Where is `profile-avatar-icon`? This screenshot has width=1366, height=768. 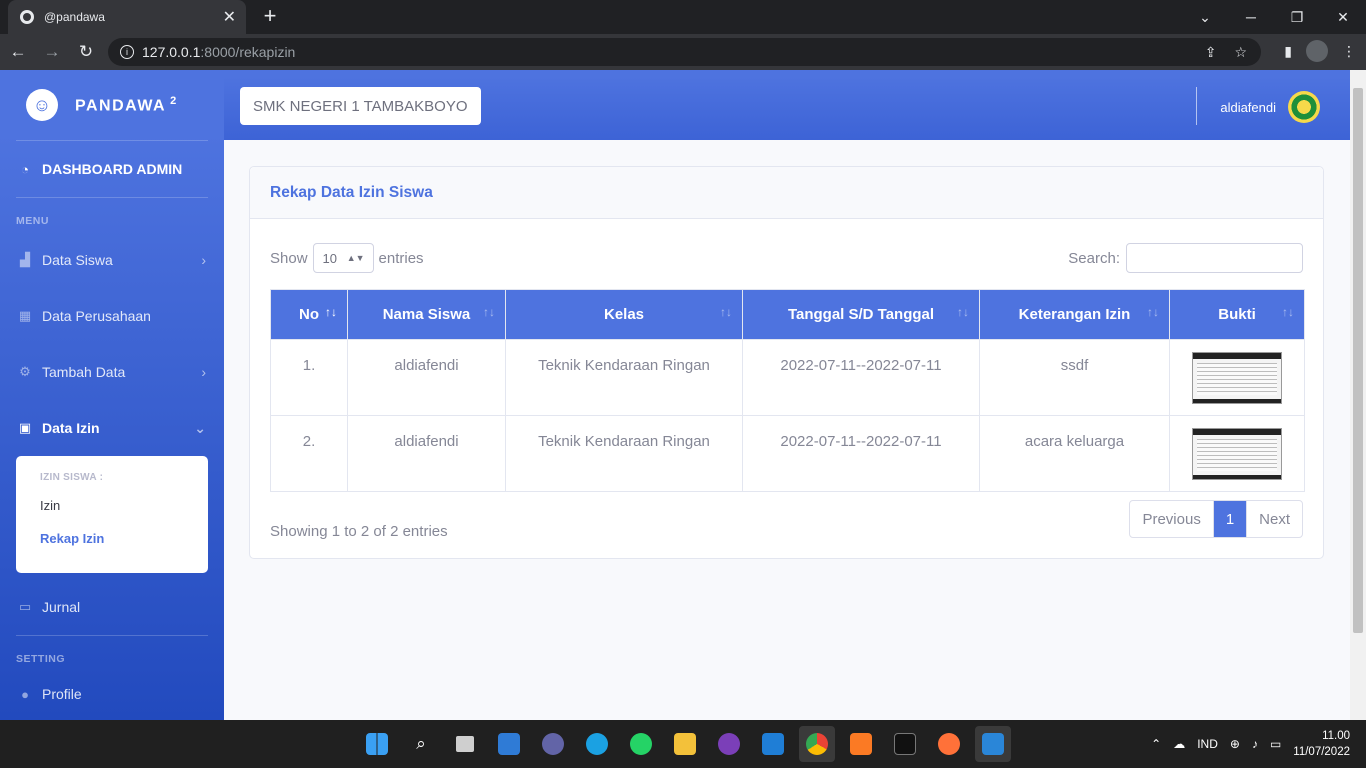 profile-avatar-icon is located at coordinates (1317, 51).